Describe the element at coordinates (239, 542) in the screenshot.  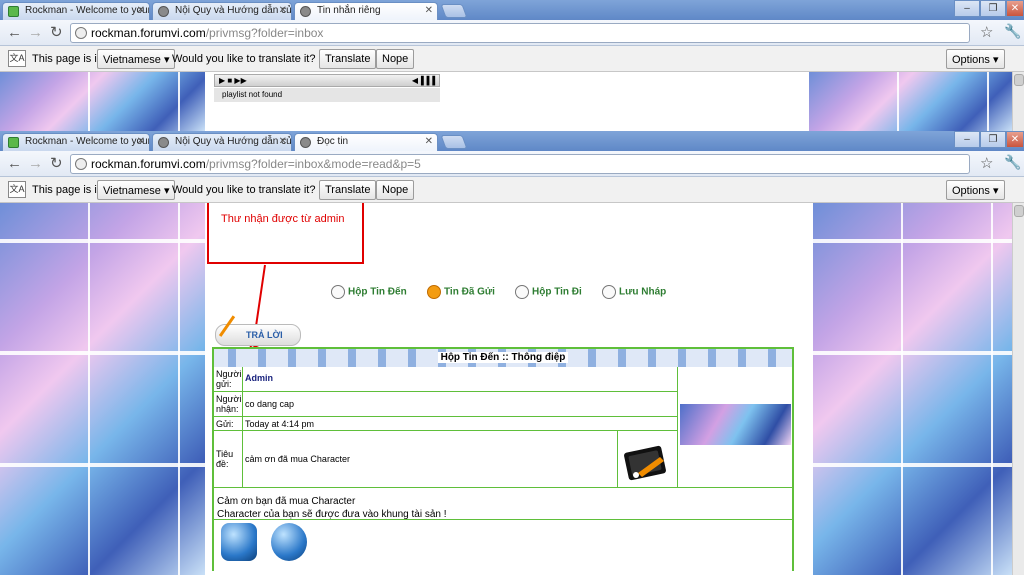
I see `profile-icon` at that location.